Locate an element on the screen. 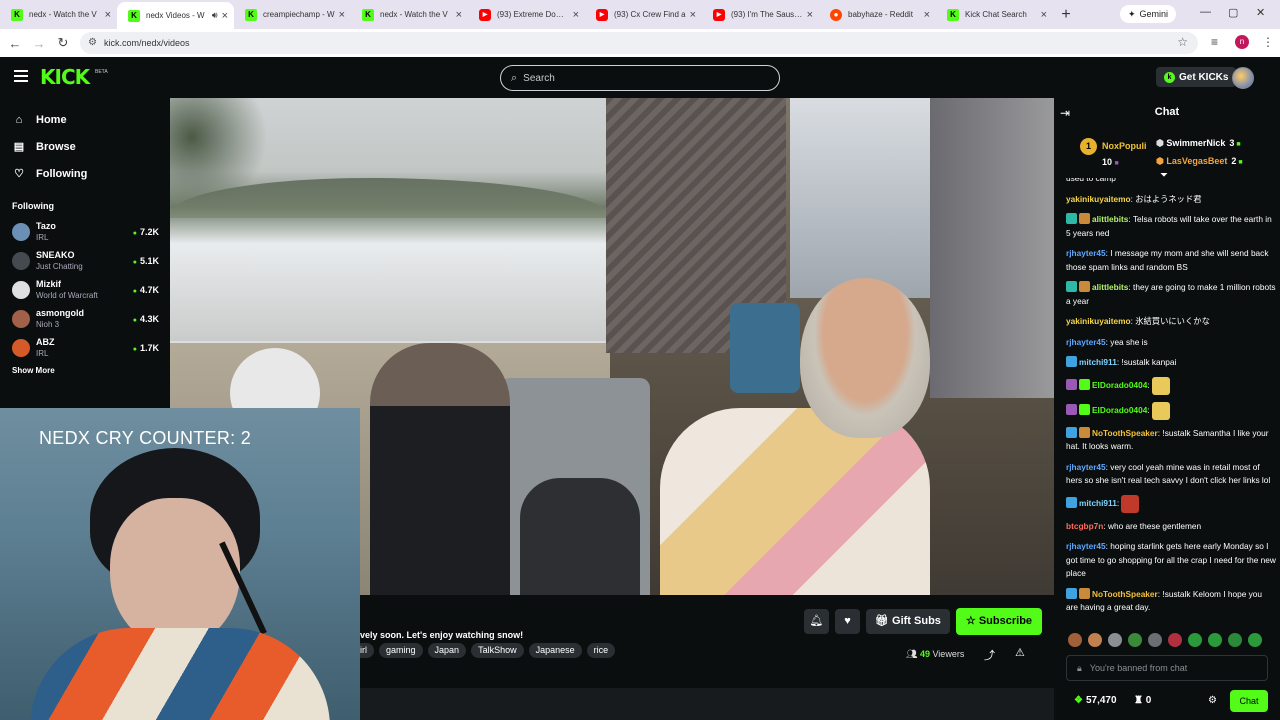 Image resolution: width=1280 pixels, height=720 pixels. chat-message: used to camp is located at coordinates (1171, 182).